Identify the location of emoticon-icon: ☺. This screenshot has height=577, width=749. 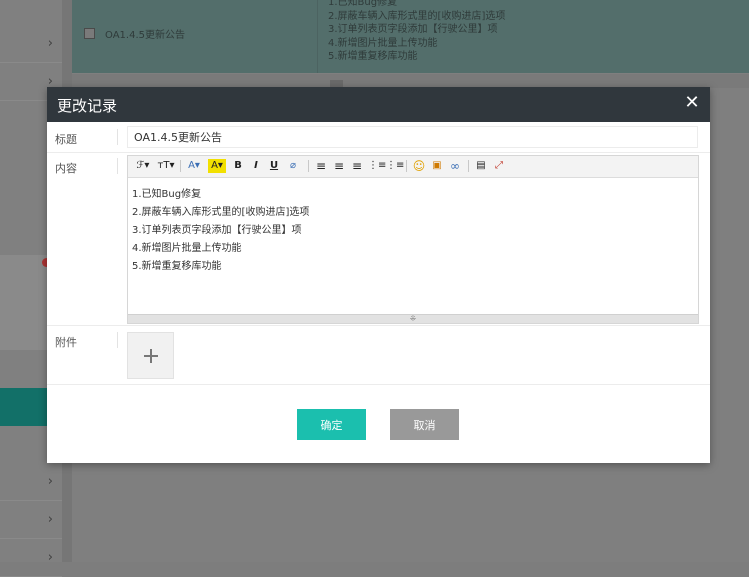
(419, 166).